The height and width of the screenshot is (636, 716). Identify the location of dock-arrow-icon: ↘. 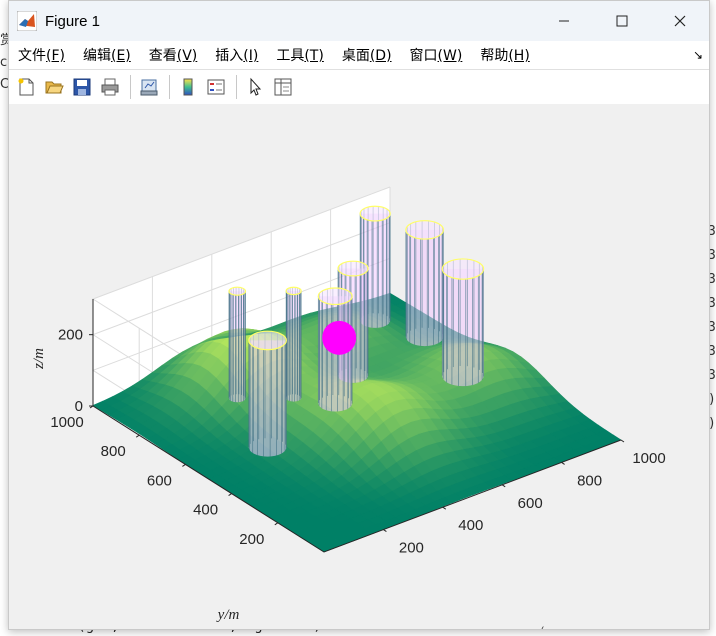
(698, 55).